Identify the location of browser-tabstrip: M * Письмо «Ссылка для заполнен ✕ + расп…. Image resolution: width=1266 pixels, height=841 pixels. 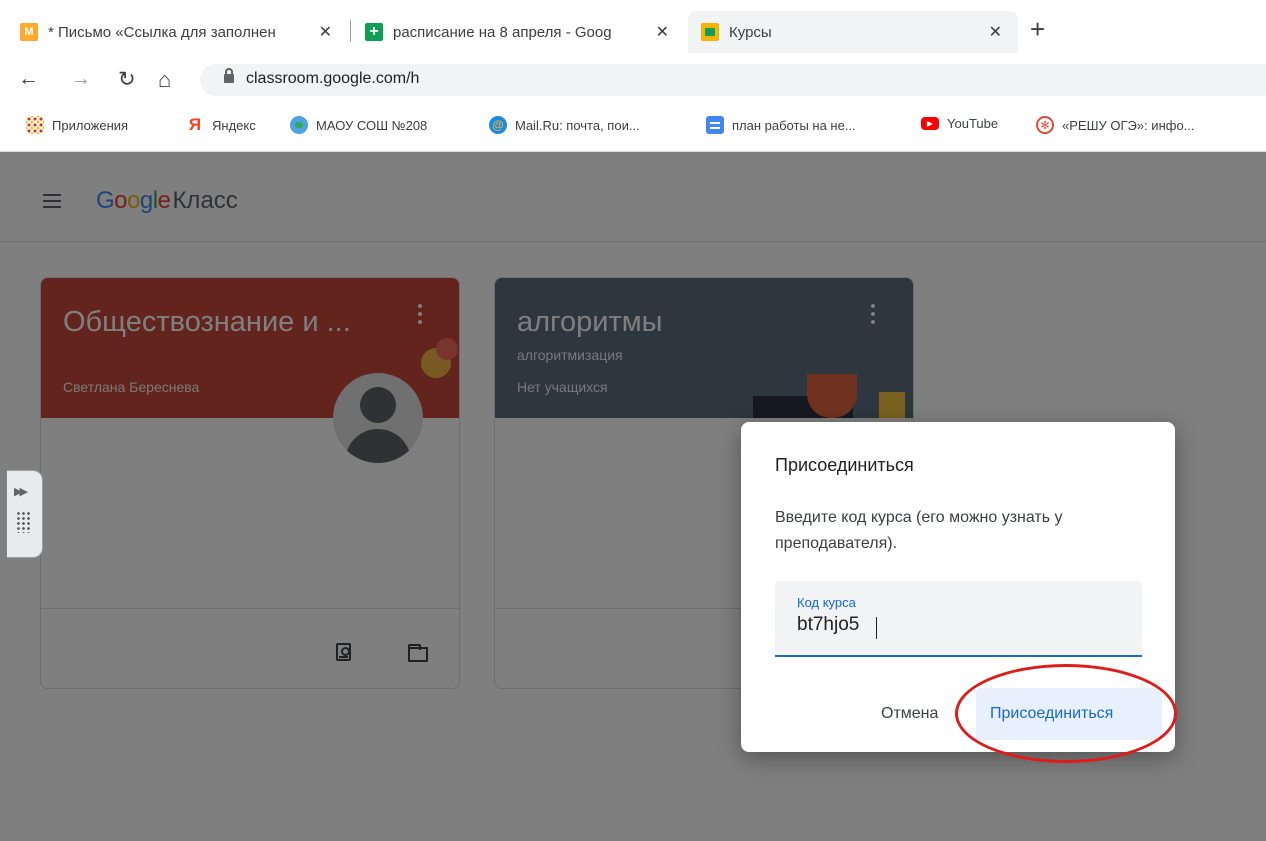
(633, 31).